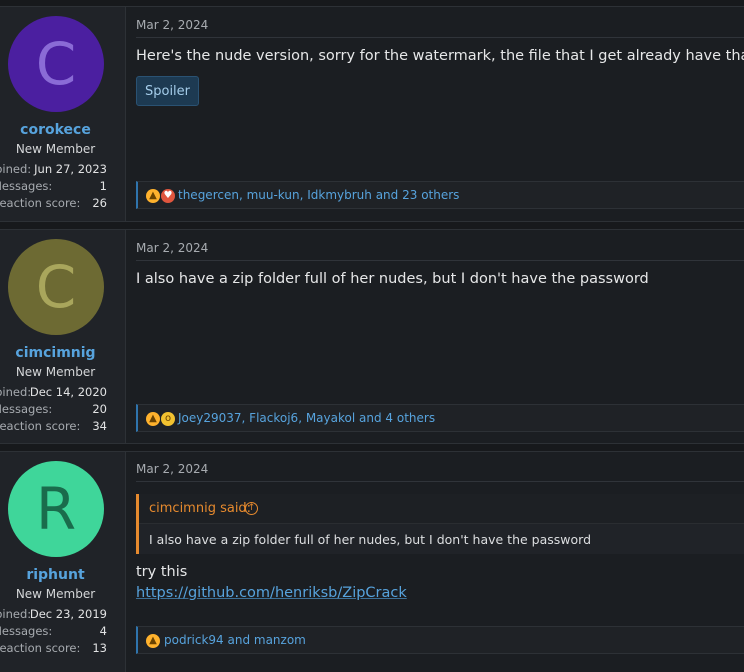 Image resolution: width=744 pixels, height=672 pixels. What do you see at coordinates (200, 508) in the screenshot?
I see `quote-author: cimcimnig said:` at bounding box center [200, 508].